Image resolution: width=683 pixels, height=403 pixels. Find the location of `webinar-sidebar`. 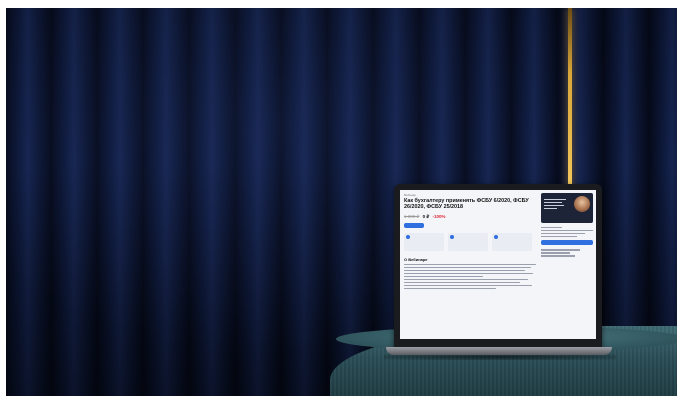

webinar-sidebar is located at coordinates (567, 225).